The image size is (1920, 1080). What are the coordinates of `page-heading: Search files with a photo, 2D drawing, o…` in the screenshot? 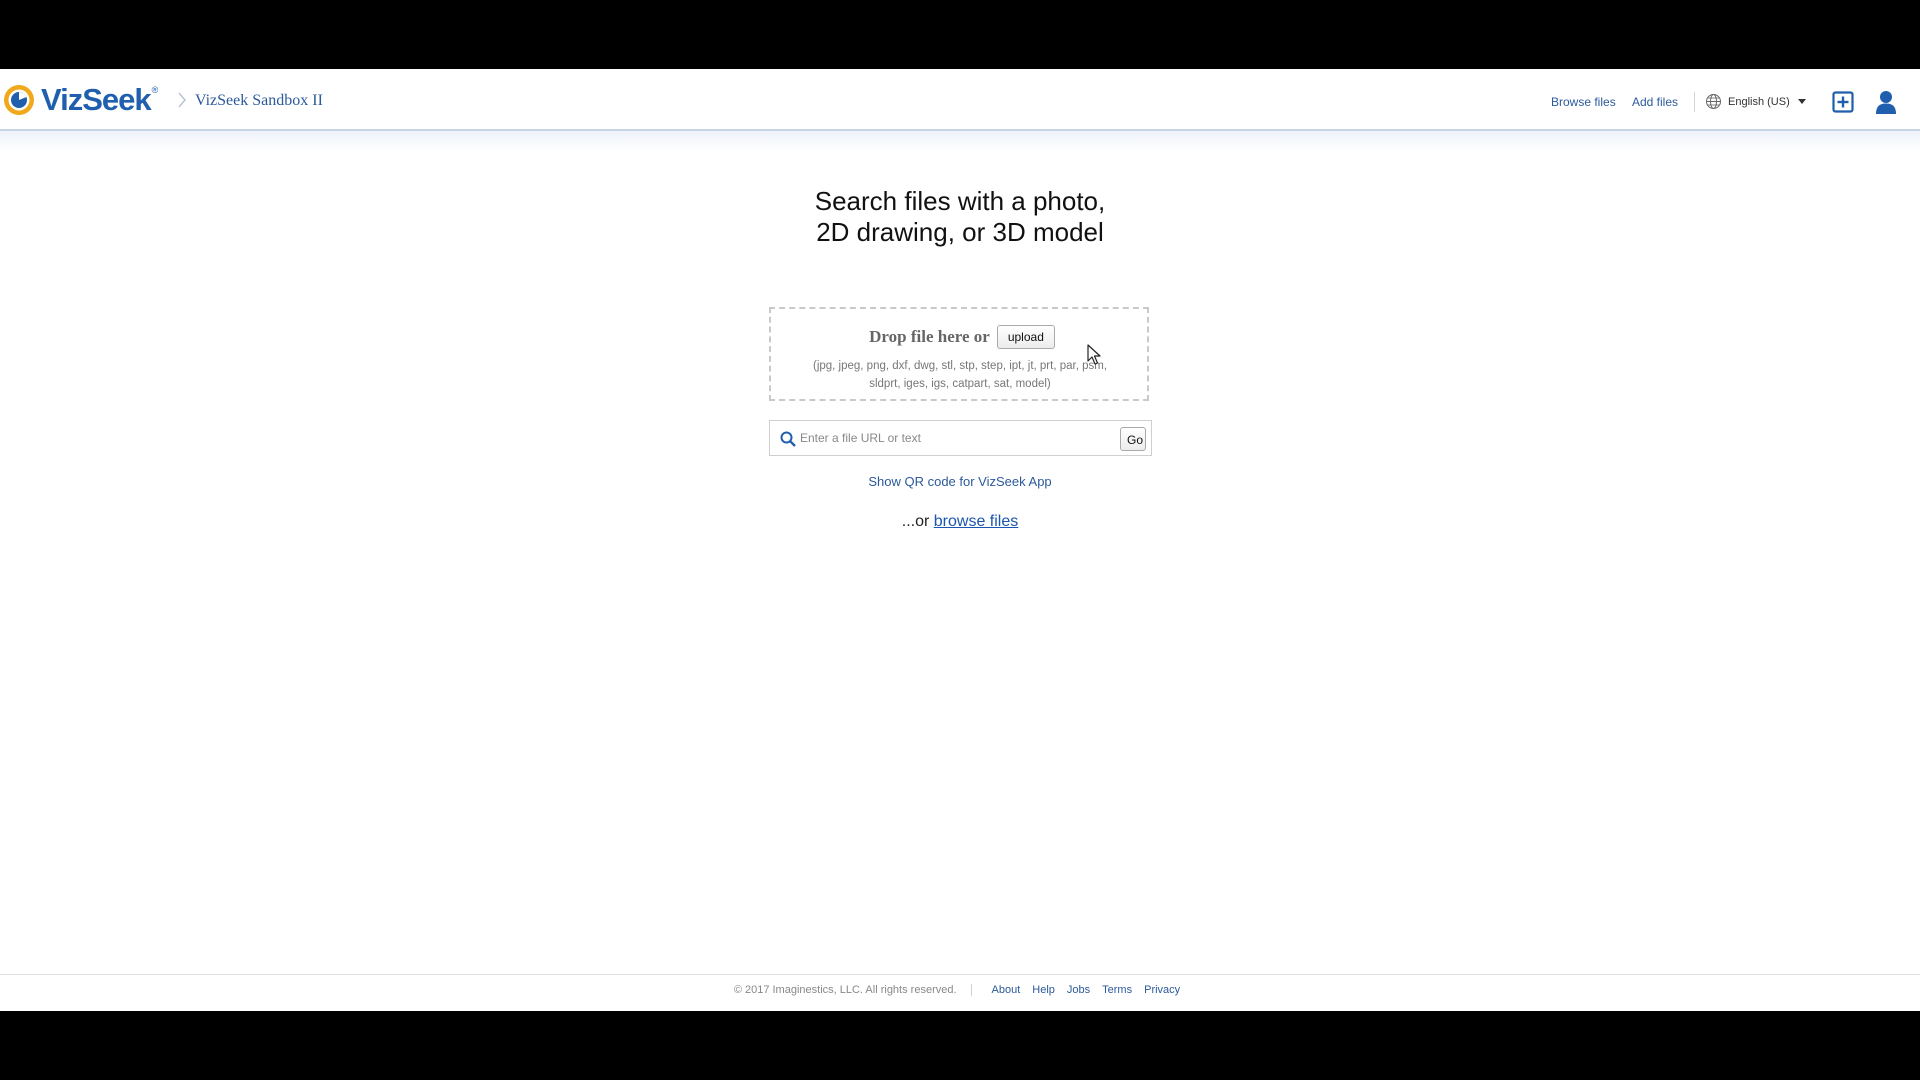 It's located at (960, 217).